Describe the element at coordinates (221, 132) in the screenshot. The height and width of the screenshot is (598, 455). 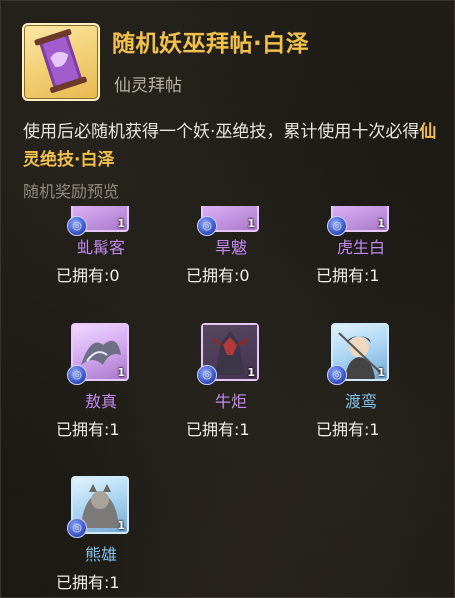
I see `description-text: 使用后必随机获得一个妖·巫绝技，累计使用十次必得` at that location.